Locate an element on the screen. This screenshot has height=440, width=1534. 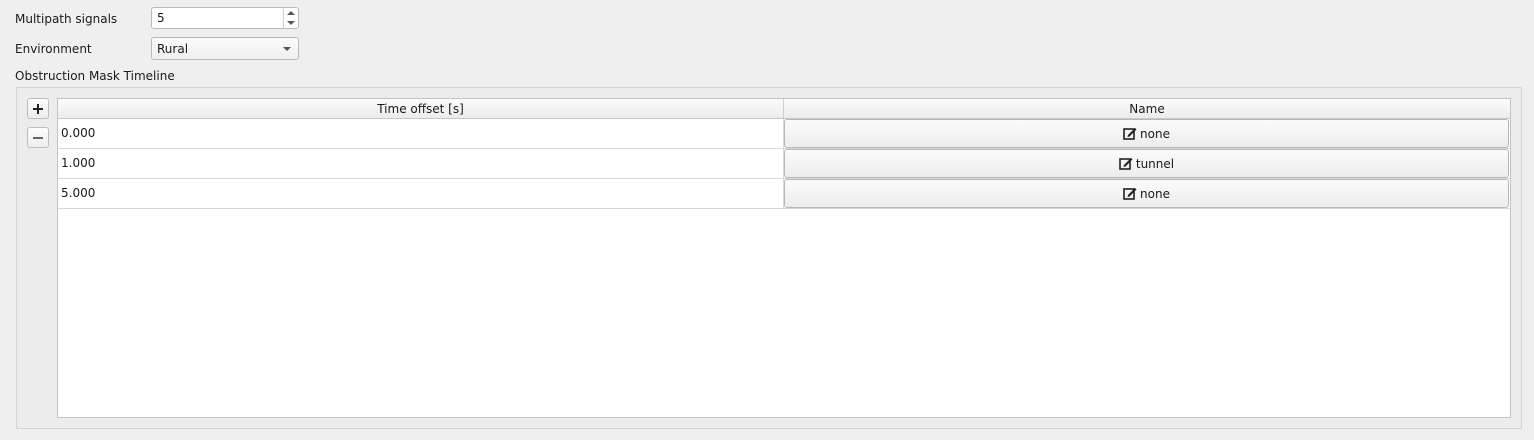
environment-dropdown: Rural is located at coordinates (225, 48).